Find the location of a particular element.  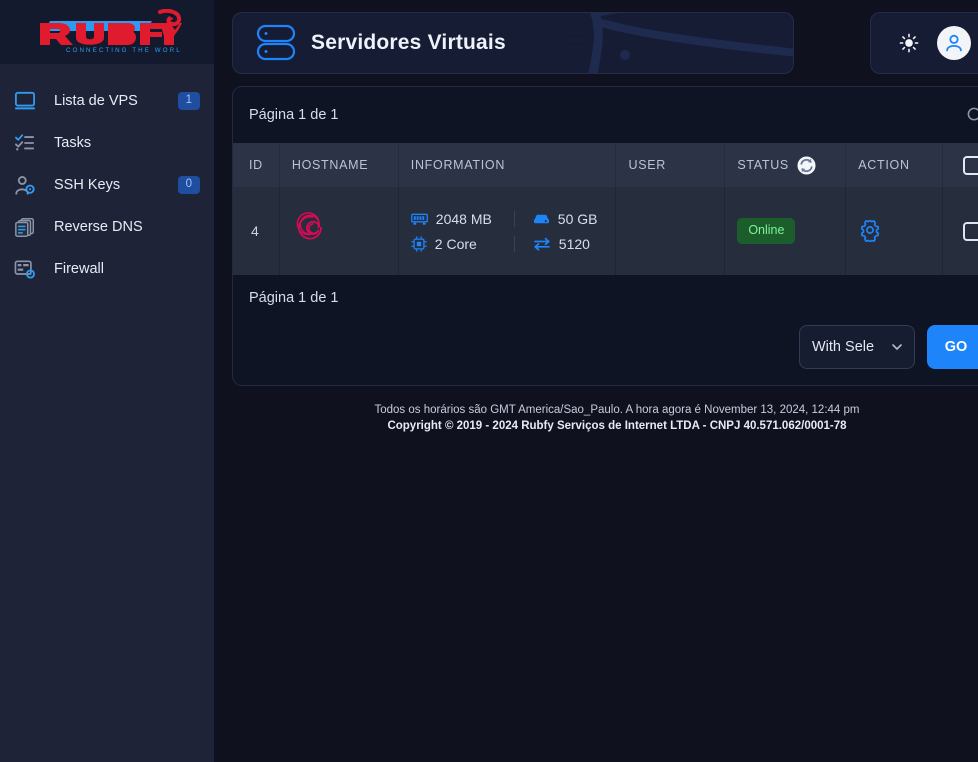

status-badge: Online is located at coordinates (766, 231).